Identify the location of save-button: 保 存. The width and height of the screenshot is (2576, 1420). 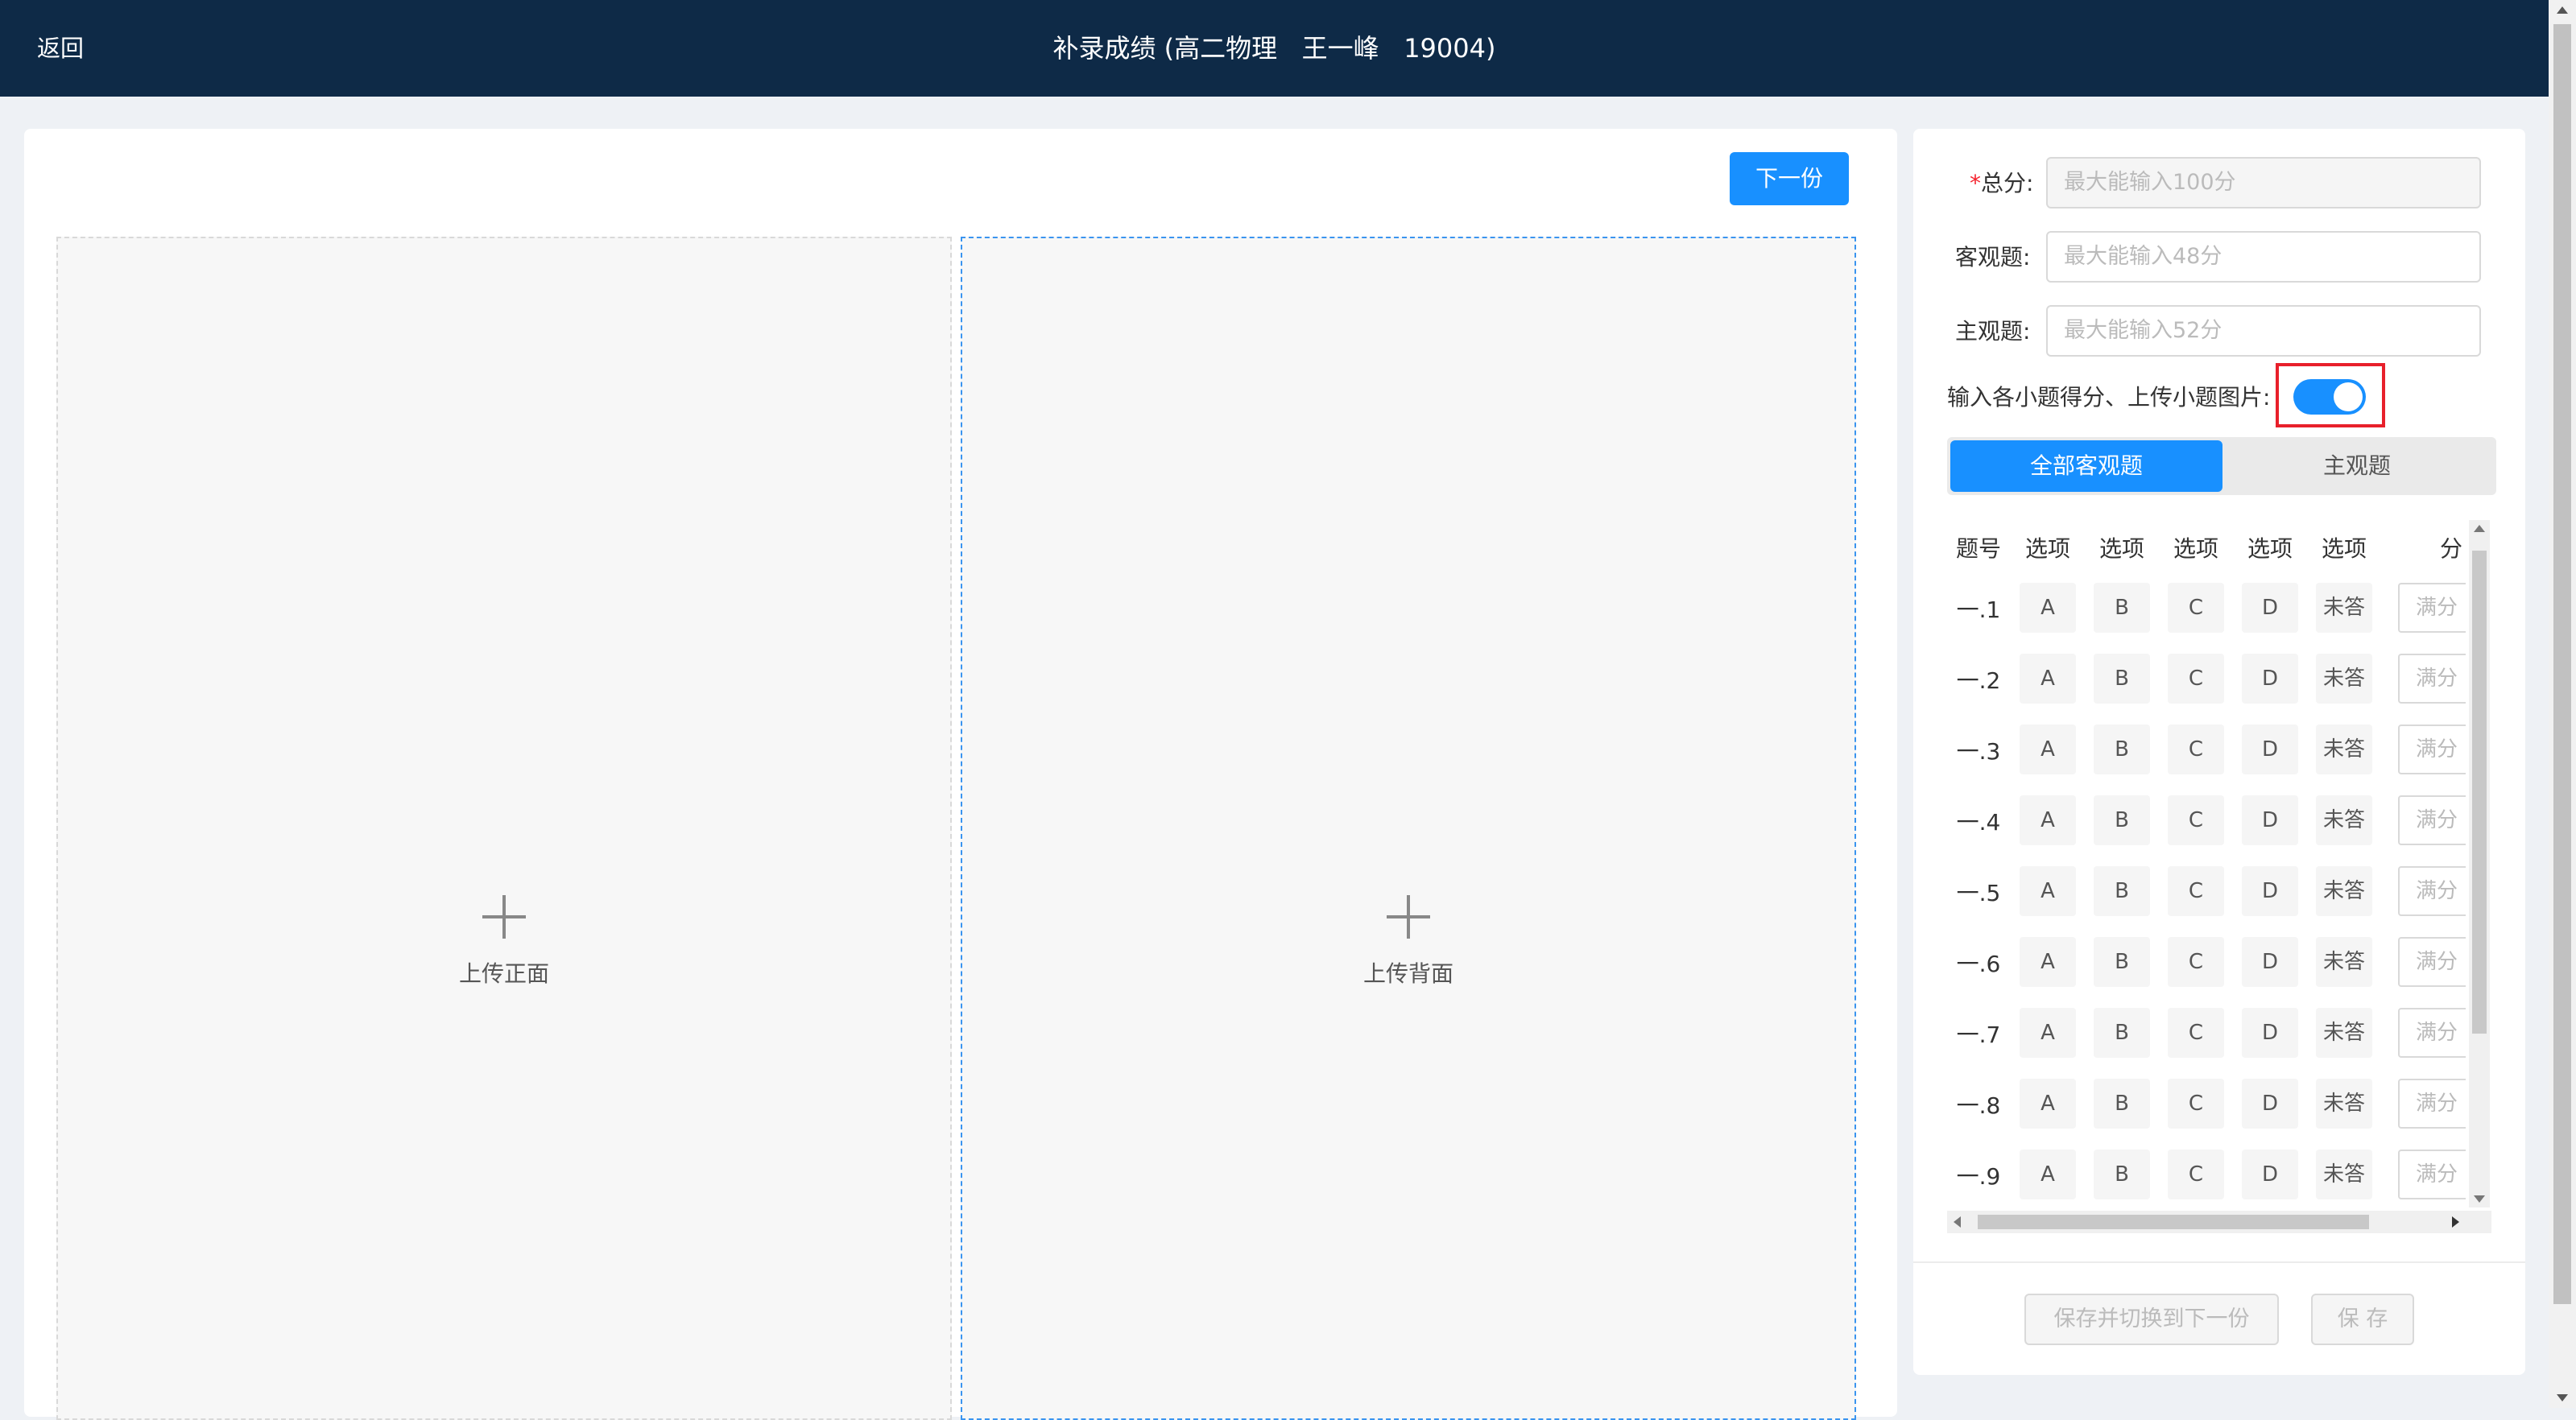
(2363, 1319).